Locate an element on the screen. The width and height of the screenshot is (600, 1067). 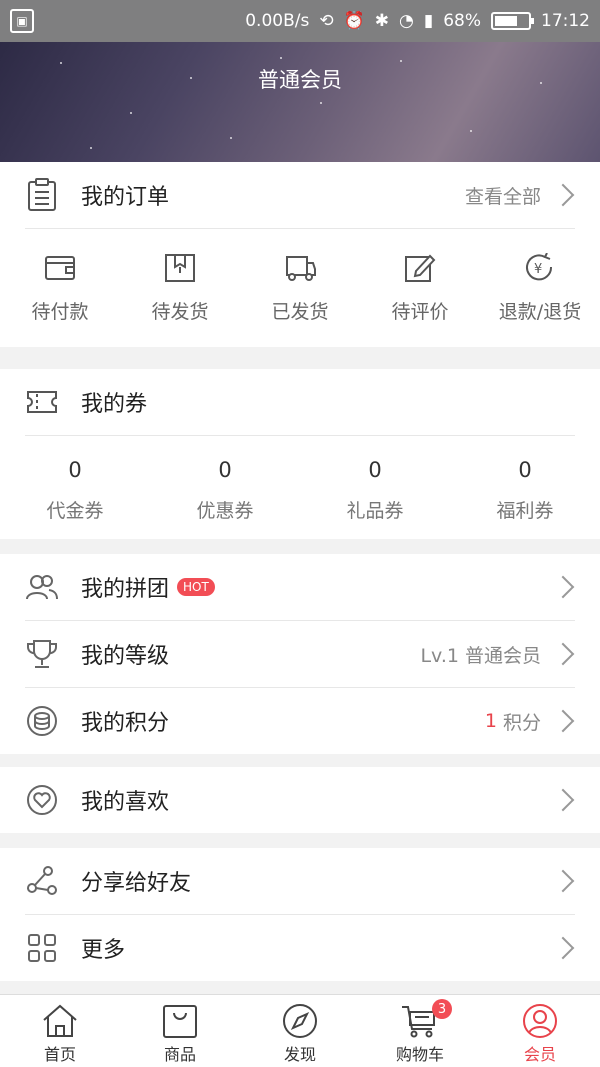
network-speed: 0.00B/s is located at coordinates (277, 21).